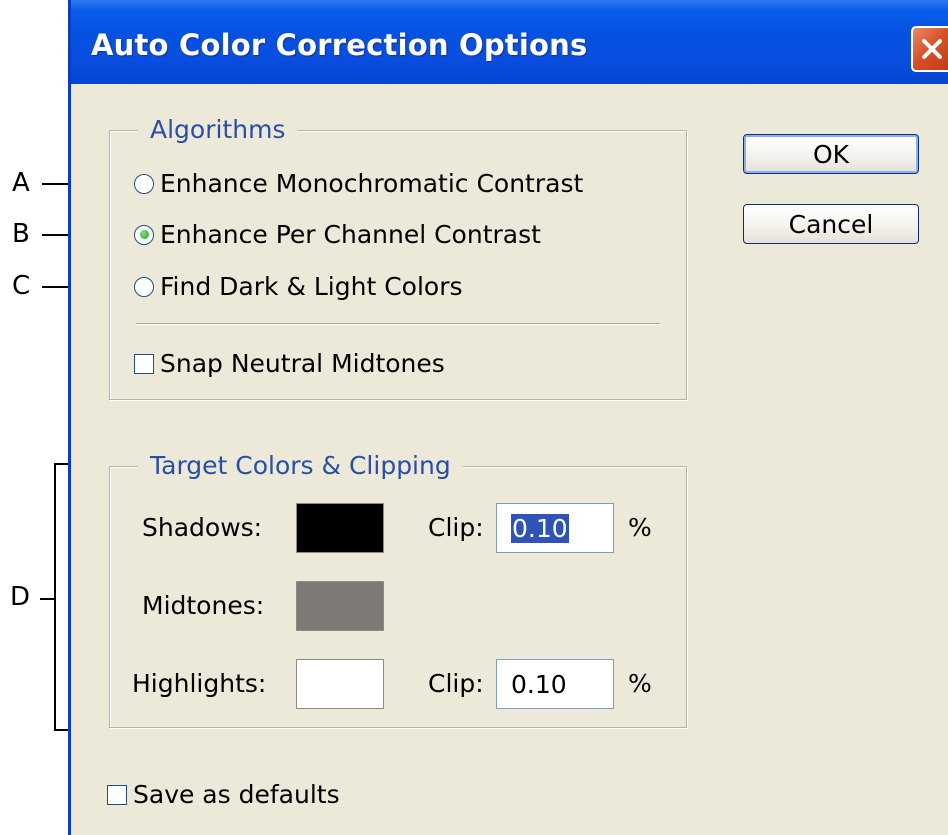 Image resolution: width=948 pixels, height=835 pixels. What do you see at coordinates (831, 154) in the screenshot?
I see `ok-button: OK` at bounding box center [831, 154].